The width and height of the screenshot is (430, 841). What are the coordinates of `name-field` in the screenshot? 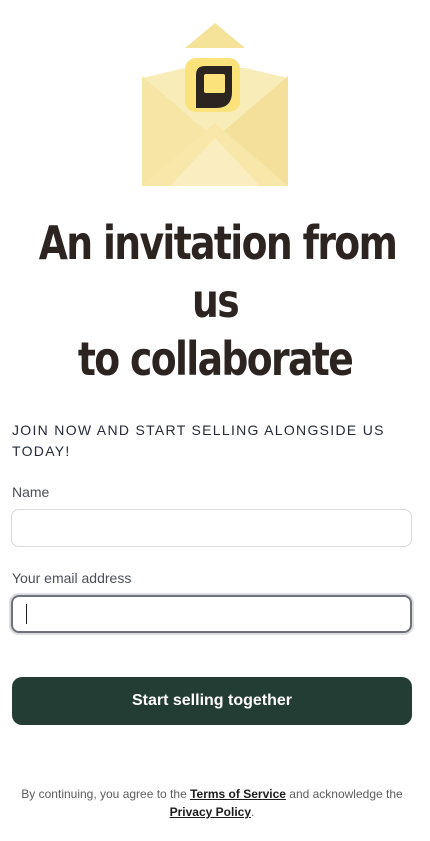 It's located at (211, 528).